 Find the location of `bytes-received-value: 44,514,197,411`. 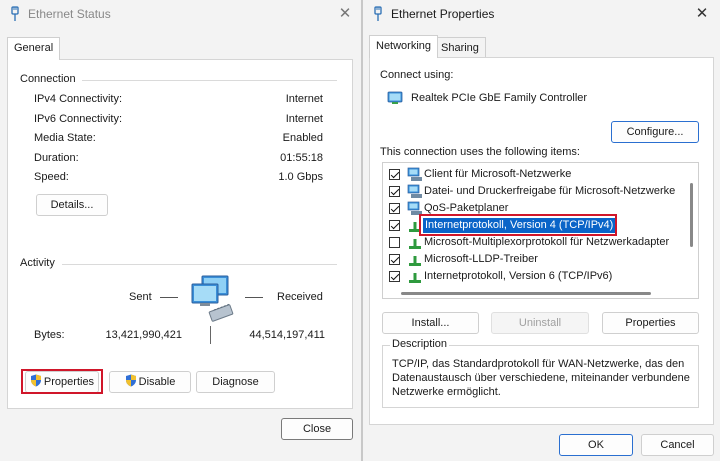

bytes-received-value: 44,514,197,411 is located at coordinates (287, 335).